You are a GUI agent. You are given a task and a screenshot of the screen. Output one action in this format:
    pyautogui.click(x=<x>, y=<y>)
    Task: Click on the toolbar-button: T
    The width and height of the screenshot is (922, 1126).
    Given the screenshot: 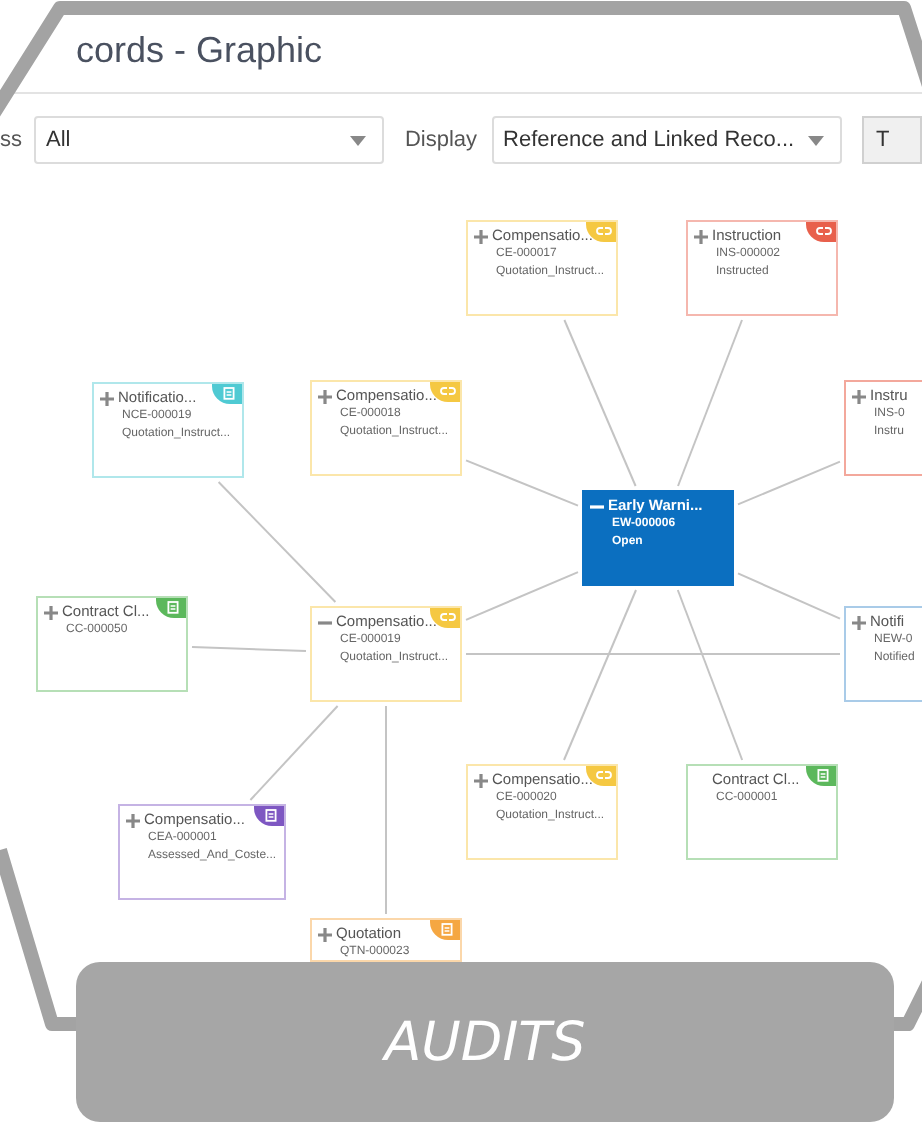 What is the action you would take?
    pyautogui.click(x=891, y=140)
    